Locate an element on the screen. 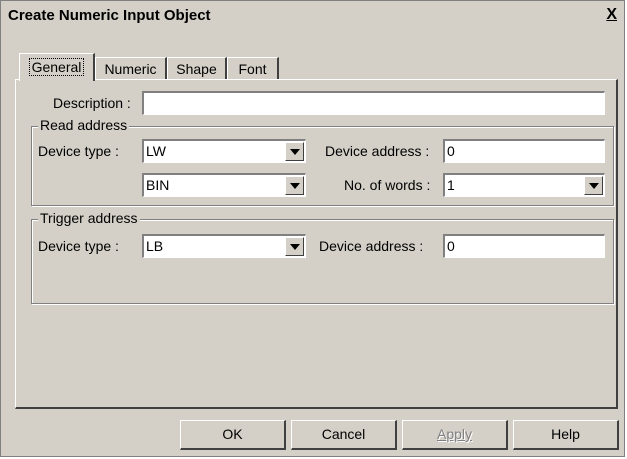 The image size is (627, 459). description-input is located at coordinates (373, 103).